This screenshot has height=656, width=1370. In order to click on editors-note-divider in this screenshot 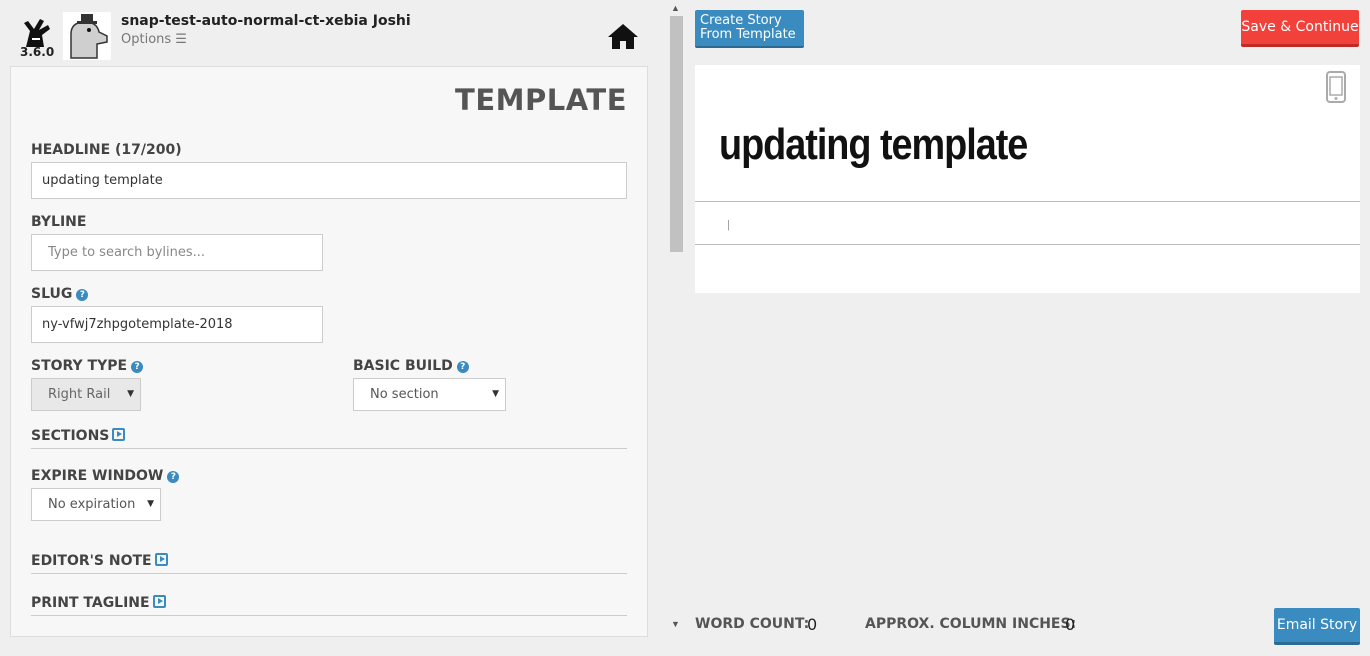, I will do `click(329, 573)`.